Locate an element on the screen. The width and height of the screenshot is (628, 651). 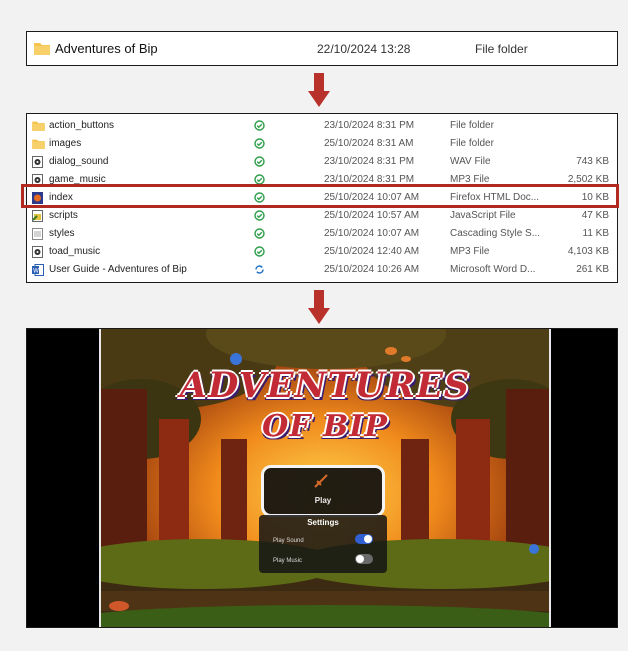
file-date: 25/10/2024 10:07 AM is located at coordinates (372, 233).